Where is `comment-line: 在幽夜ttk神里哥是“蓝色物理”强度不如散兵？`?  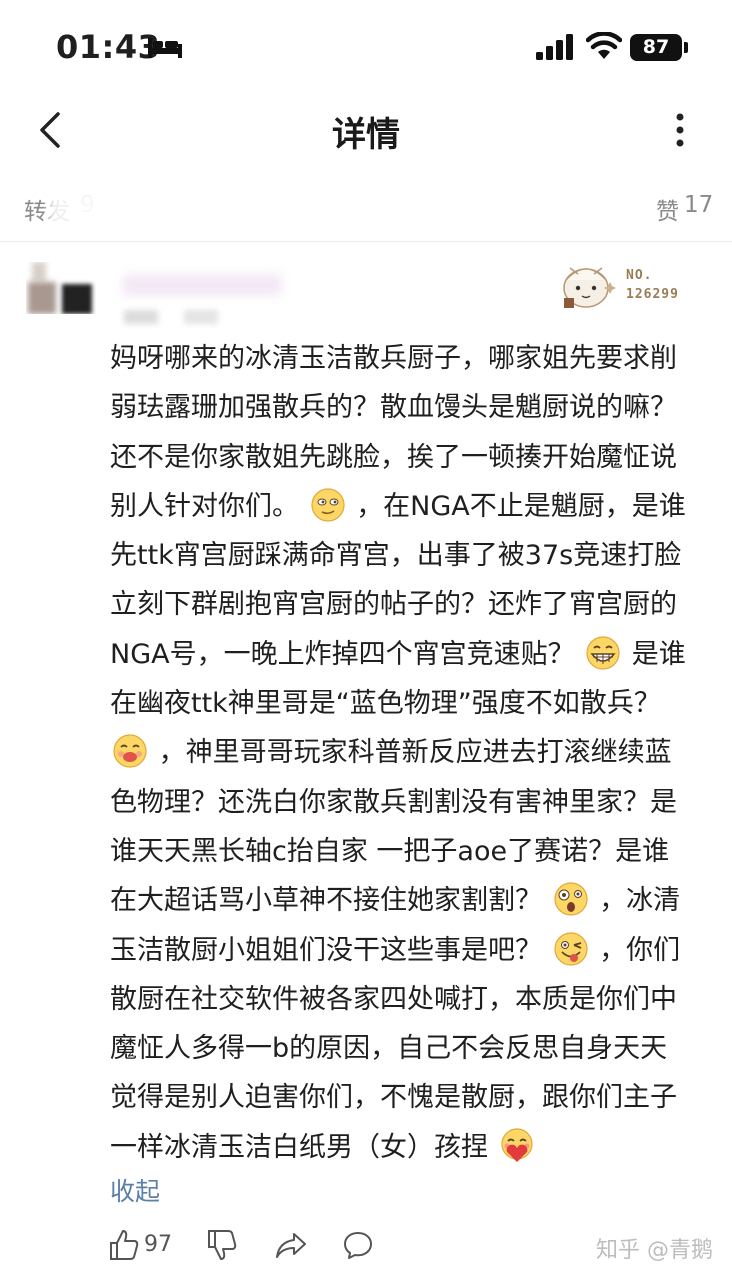
comment-line: 在幽夜ttk神里哥是“蓝色物理”强度不如散兵？ is located at coordinates (410, 703).